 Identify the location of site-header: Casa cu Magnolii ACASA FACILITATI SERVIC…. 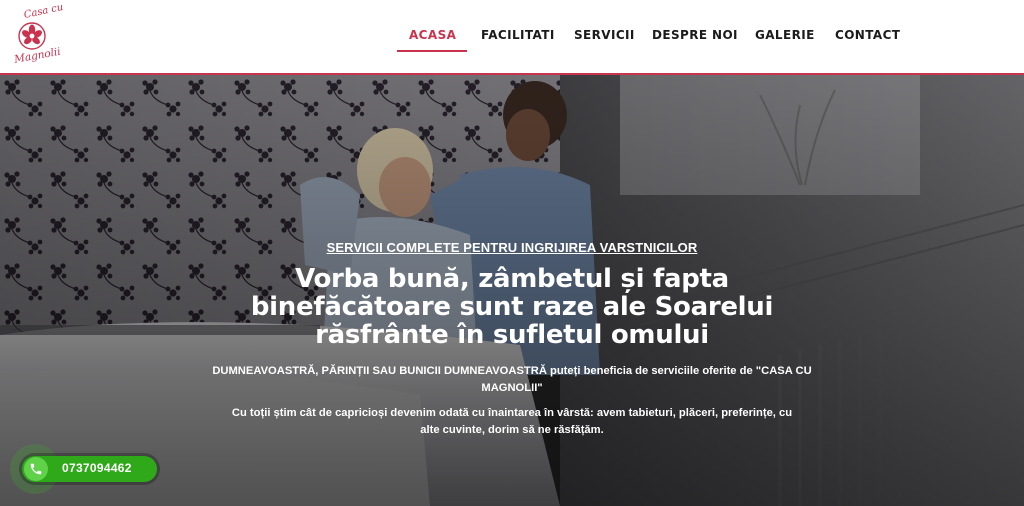
(512, 37).